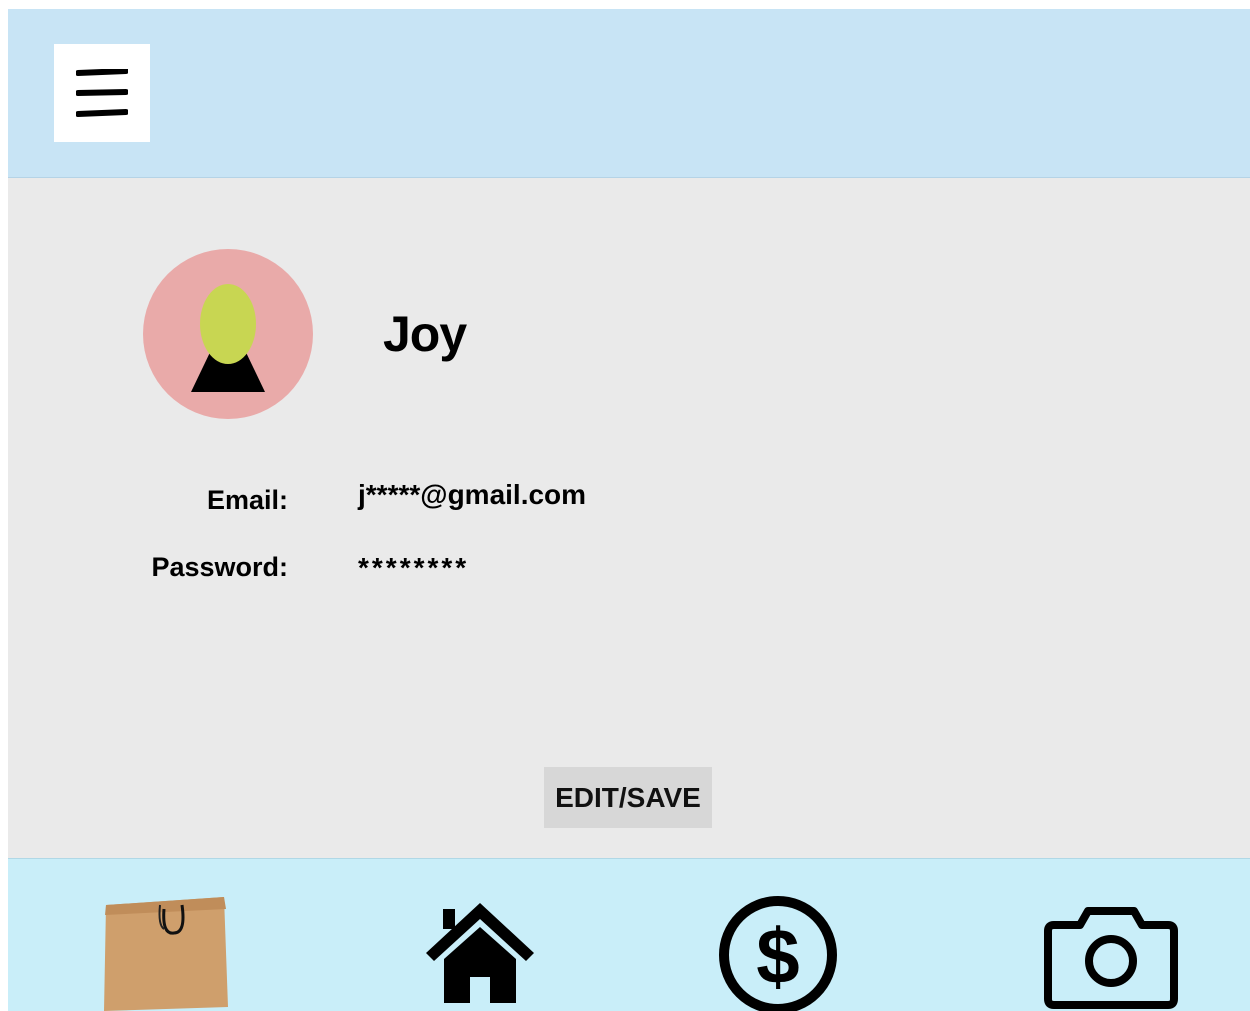 The image size is (1250, 1011). I want to click on dollar-circle-icon: $, so click(778, 953).